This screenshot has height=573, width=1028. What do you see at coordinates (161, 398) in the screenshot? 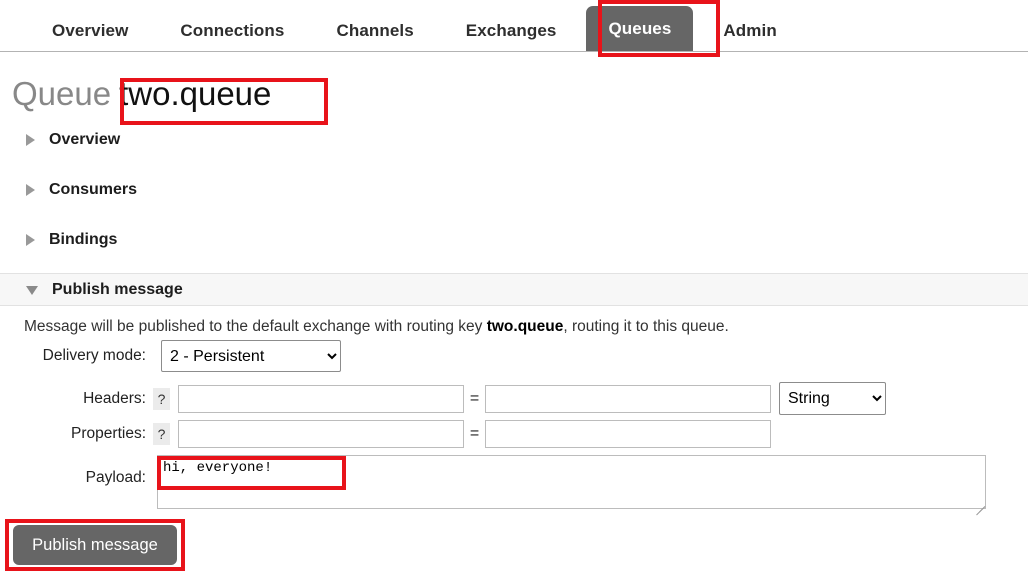
I see `headers-help-icon: ?` at bounding box center [161, 398].